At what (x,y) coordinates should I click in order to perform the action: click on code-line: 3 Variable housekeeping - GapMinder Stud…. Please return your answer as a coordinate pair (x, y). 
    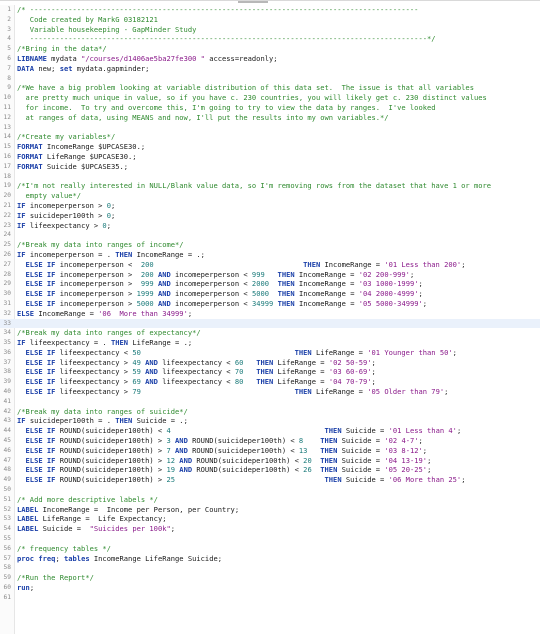
    Looking at the image, I should click on (270, 30).